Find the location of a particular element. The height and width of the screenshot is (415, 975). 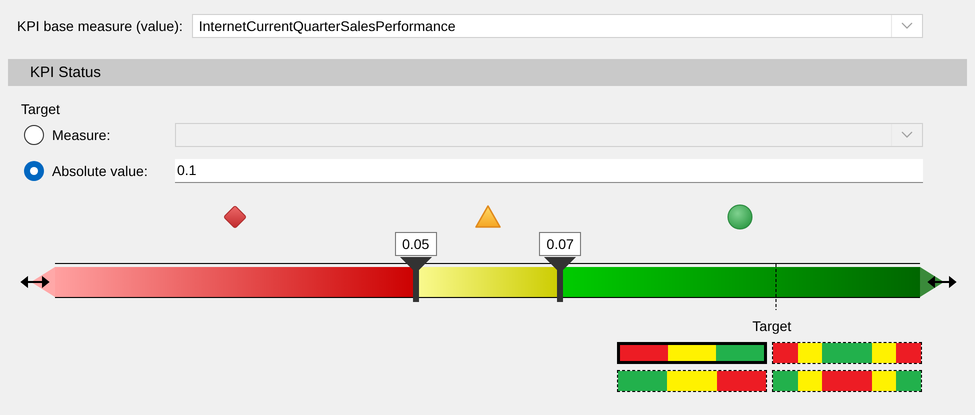

target-label: Target is located at coordinates (772, 326).